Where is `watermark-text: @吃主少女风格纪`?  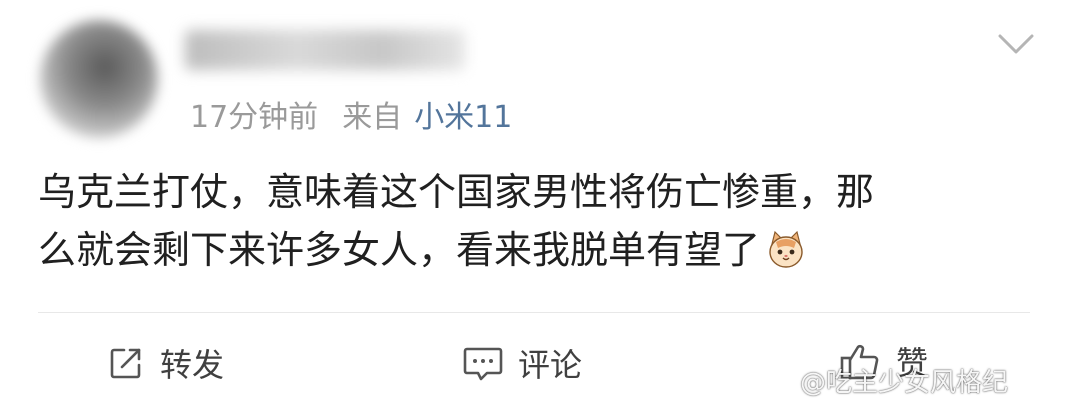
watermark-text: @吃主少女风格纪 is located at coordinates (904, 383).